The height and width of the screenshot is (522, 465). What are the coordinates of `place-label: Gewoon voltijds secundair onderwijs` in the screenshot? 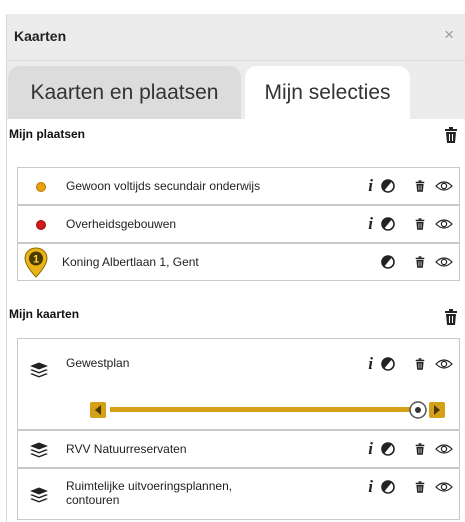 It's located at (163, 186).